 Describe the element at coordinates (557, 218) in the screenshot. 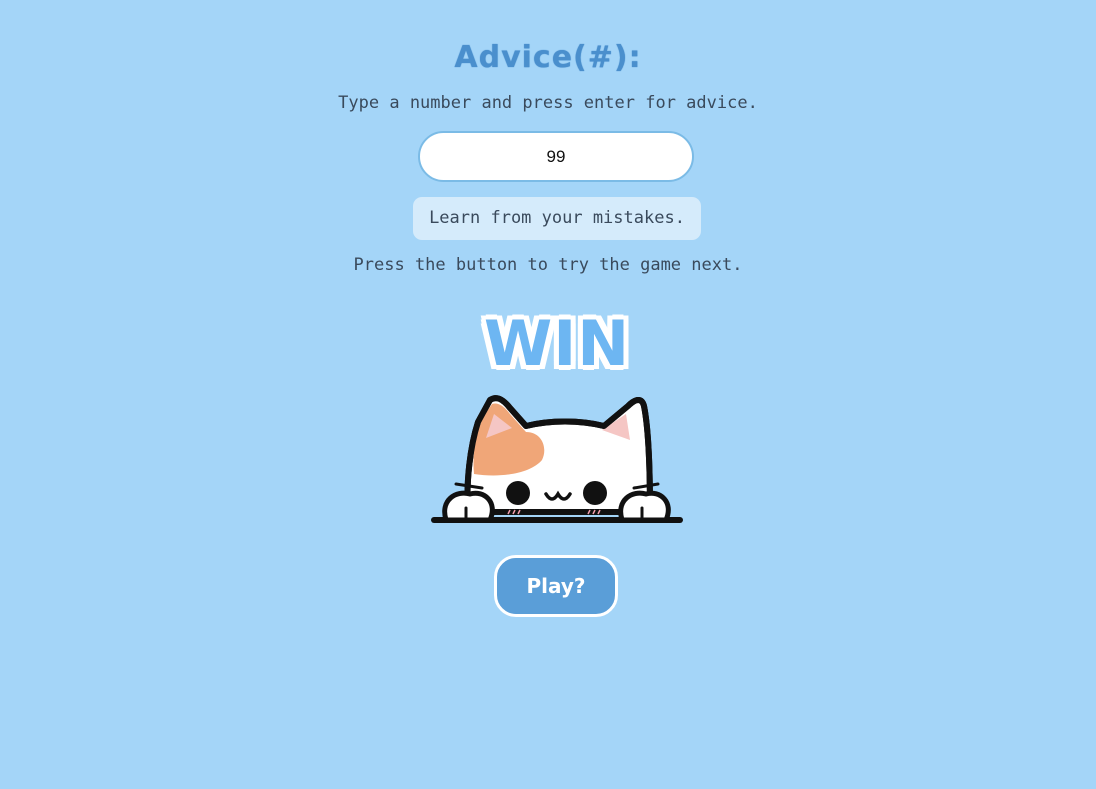

I see `advice-result: Learn from your mistakes.` at that location.